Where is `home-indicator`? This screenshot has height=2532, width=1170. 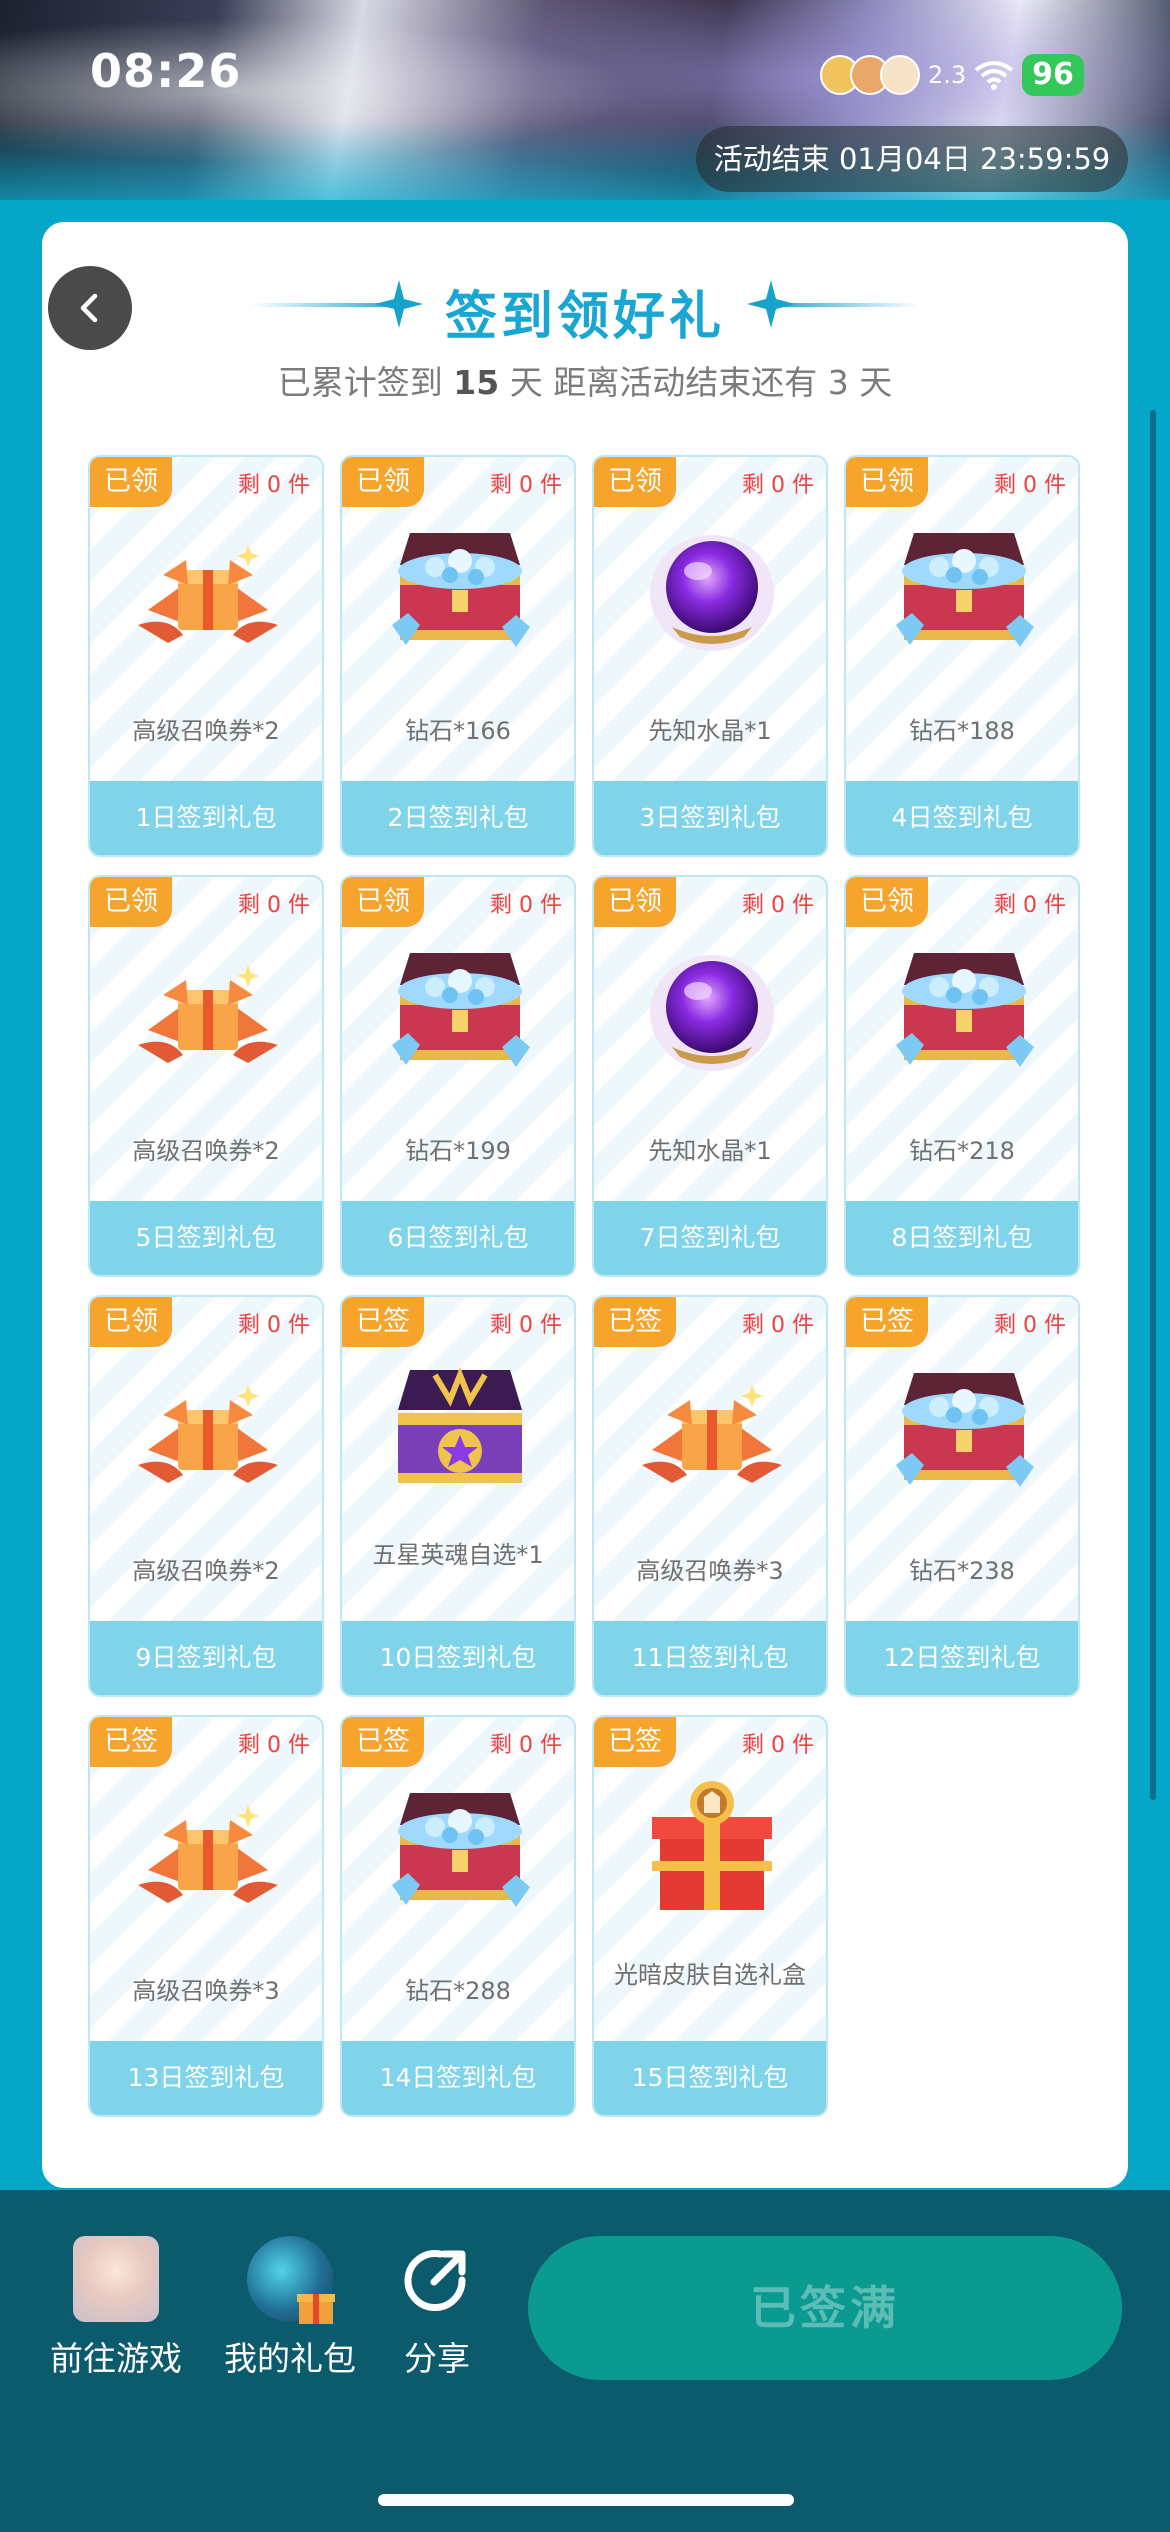
home-indicator is located at coordinates (586, 2500).